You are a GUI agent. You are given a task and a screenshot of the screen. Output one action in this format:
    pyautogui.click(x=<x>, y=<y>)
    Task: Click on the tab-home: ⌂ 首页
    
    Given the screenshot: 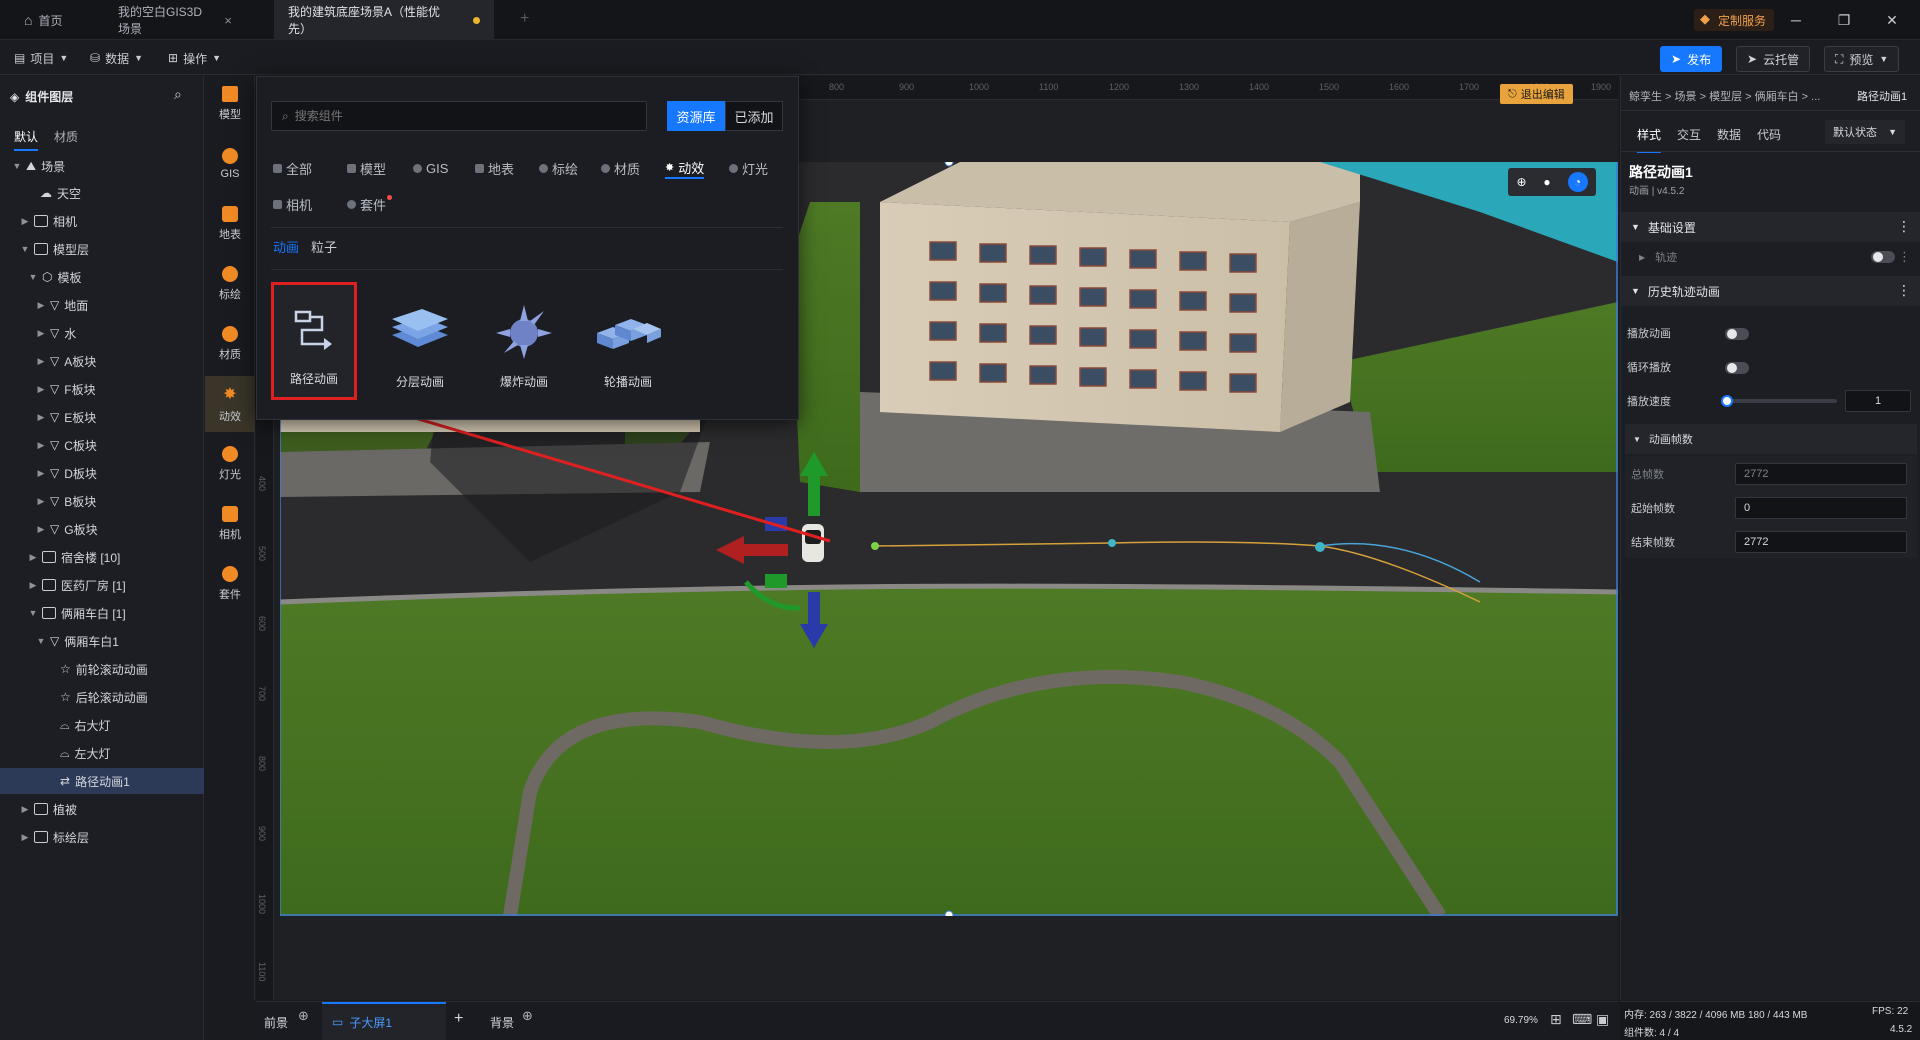 What is the action you would take?
    pyautogui.click(x=43, y=20)
    